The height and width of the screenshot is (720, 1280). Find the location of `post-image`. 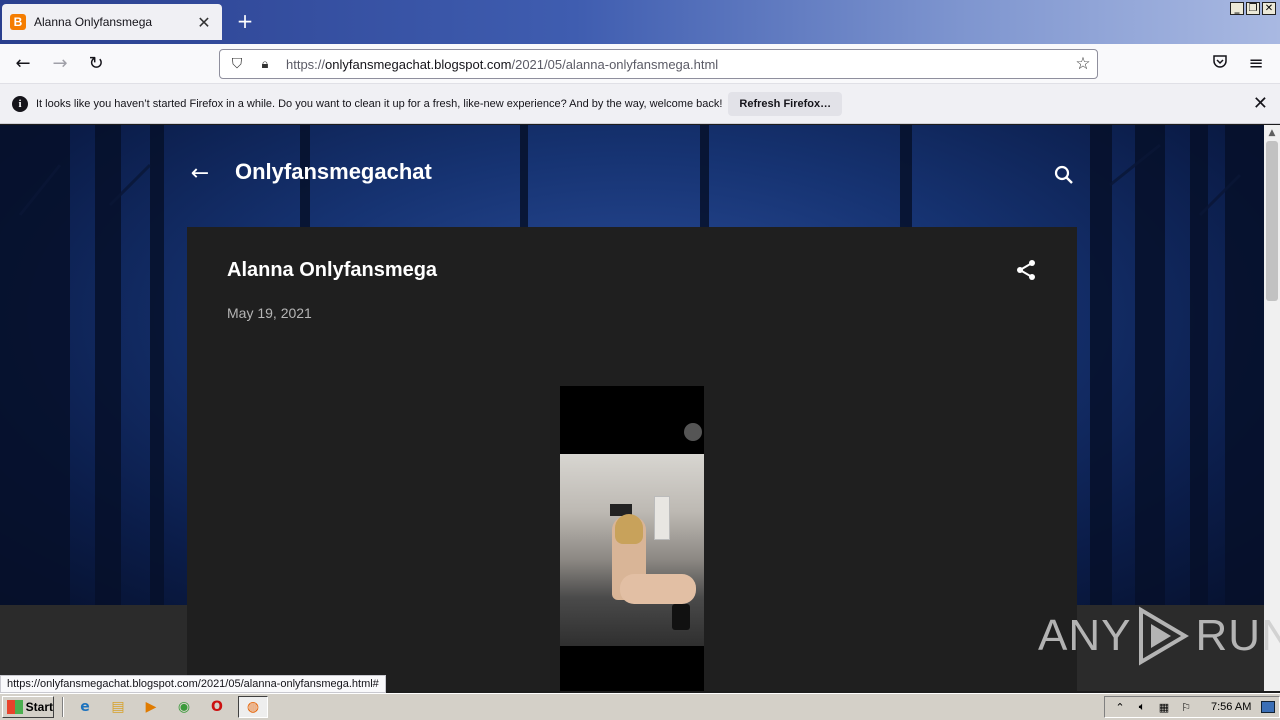

post-image is located at coordinates (632, 538).